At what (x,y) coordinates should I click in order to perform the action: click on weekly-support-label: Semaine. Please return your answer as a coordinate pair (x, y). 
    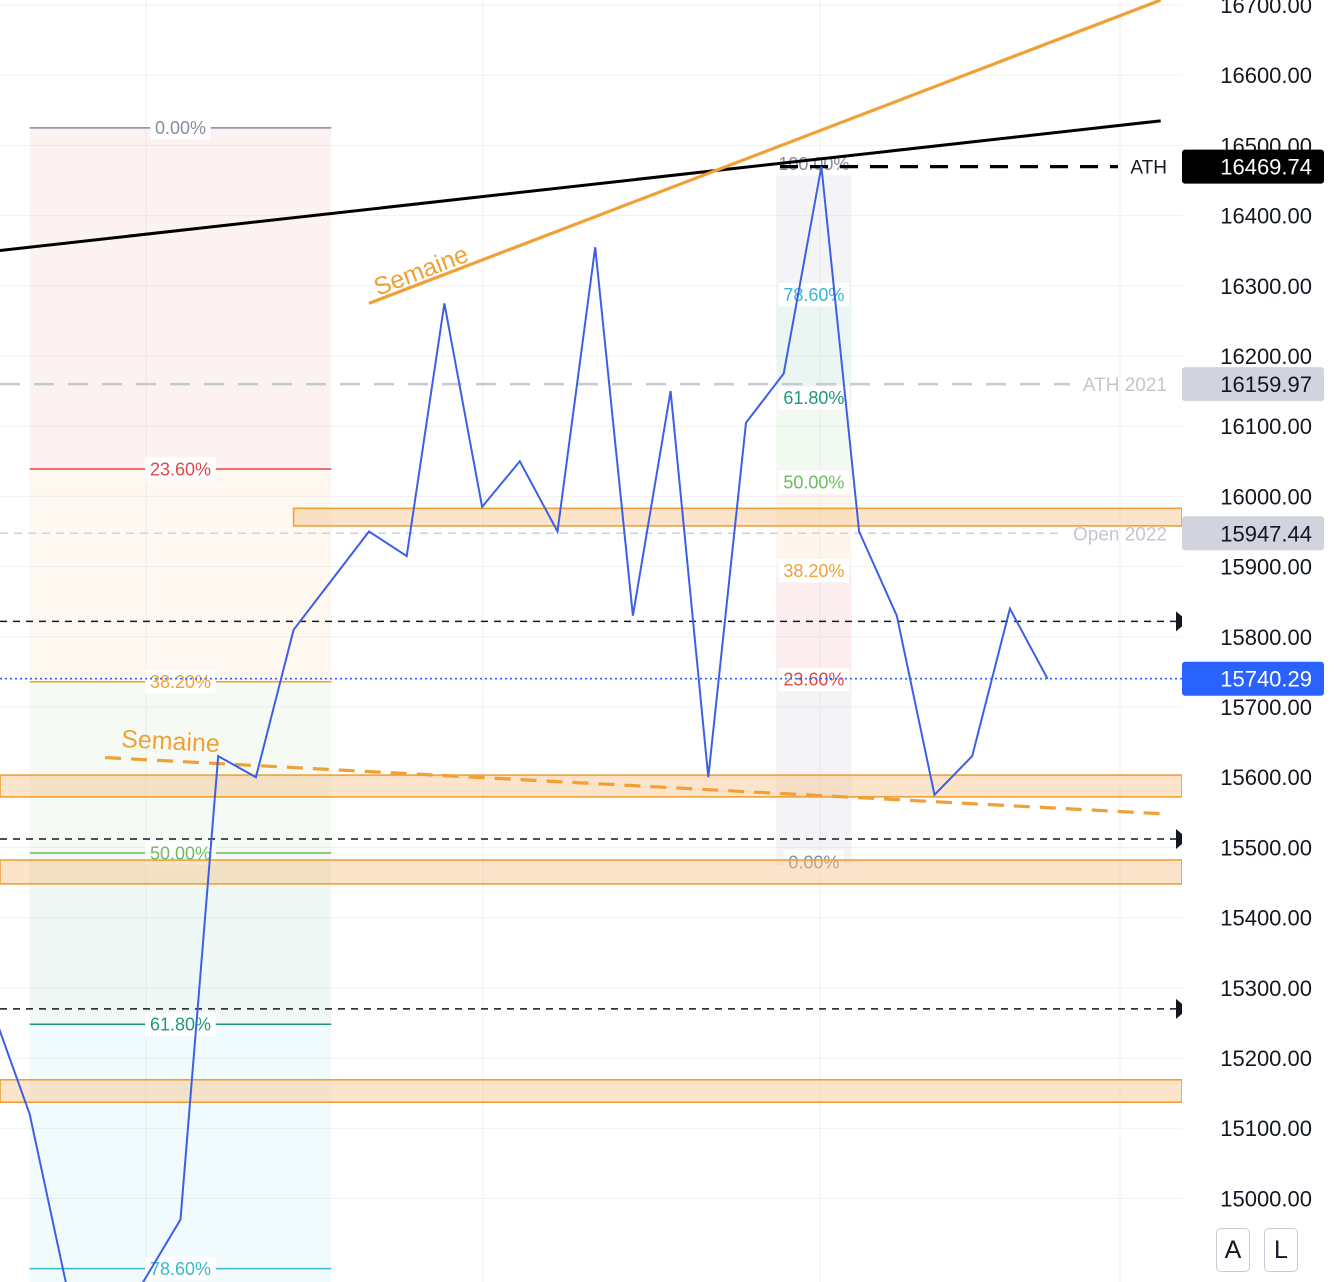
    Looking at the image, I should click on (171, 741).